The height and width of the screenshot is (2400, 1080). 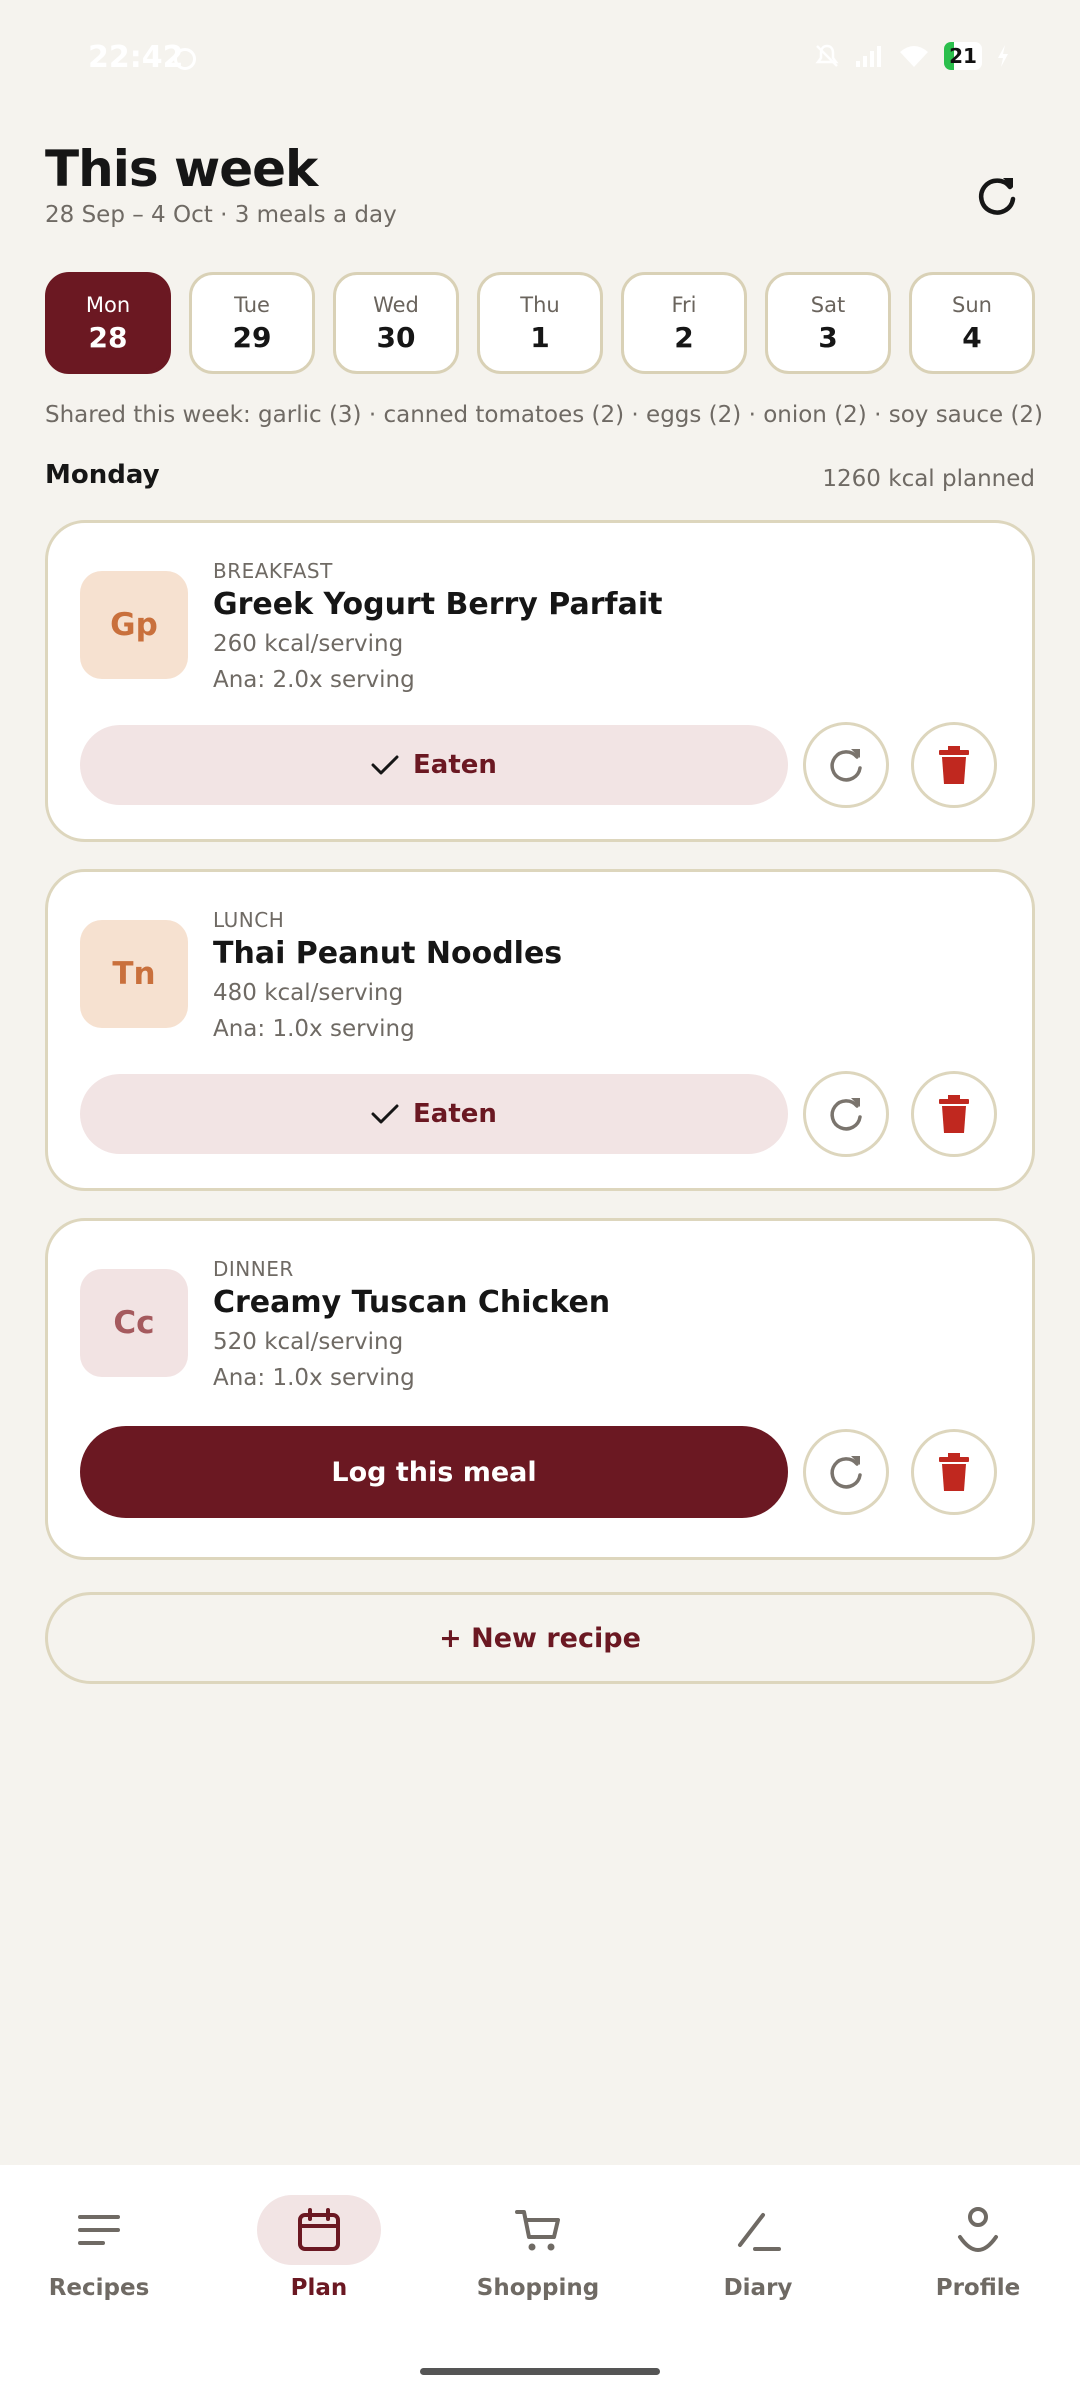 I want to click on nav-label: Shopping, so click(x=538, y=2288).